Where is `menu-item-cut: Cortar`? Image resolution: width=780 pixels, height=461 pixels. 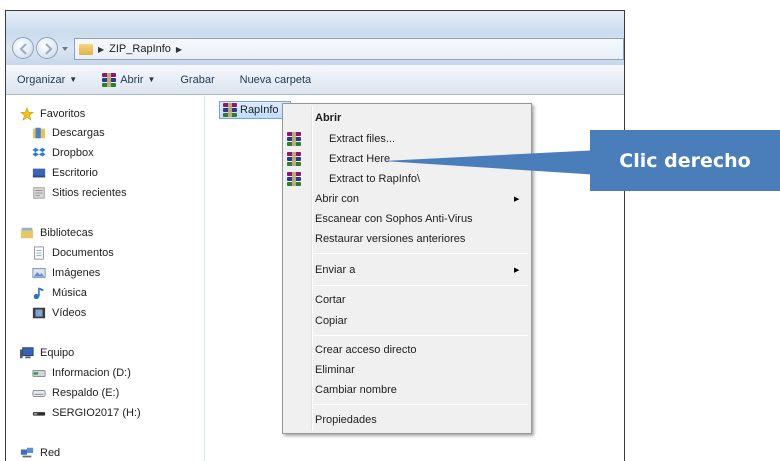
menu-item-cut: Cortar is located at coordinates (330, 300).